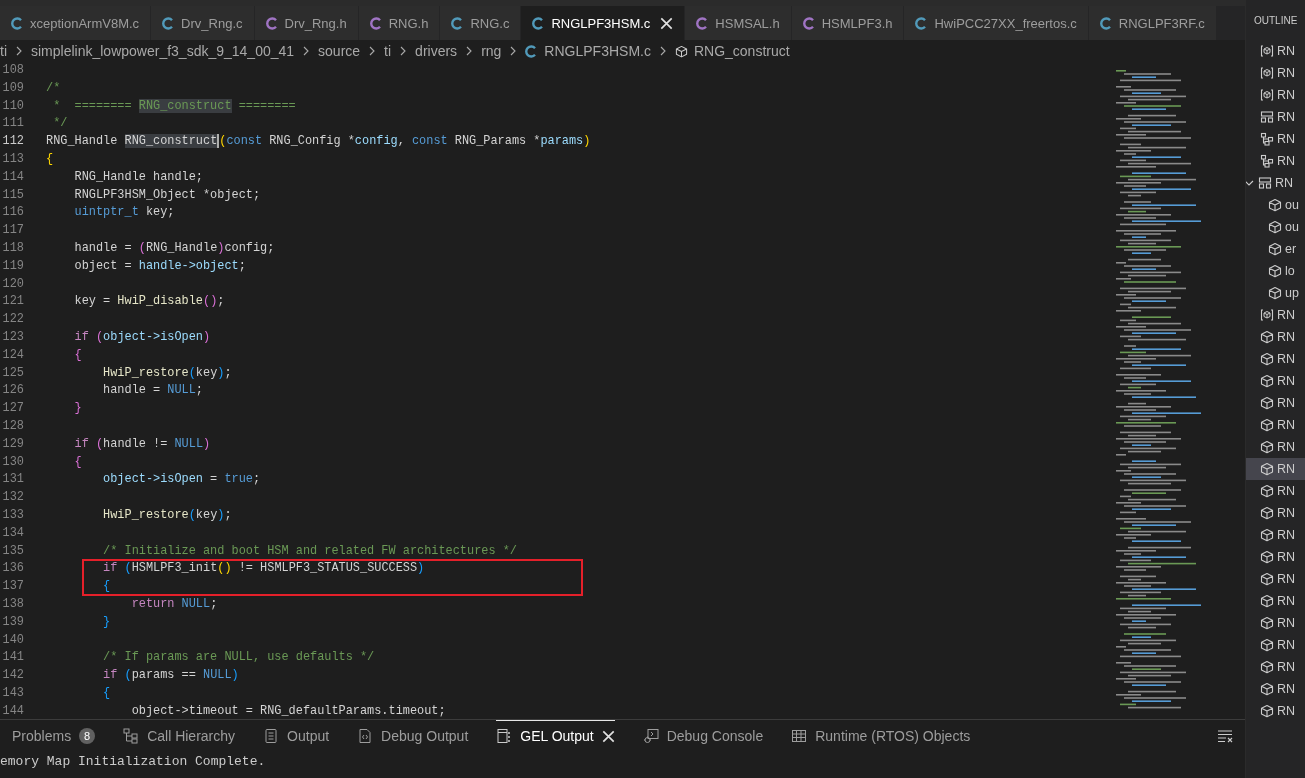 The height and width of the screenshot is (778, 1305). I want to click on clear-output-icon, so click(1225, 736).